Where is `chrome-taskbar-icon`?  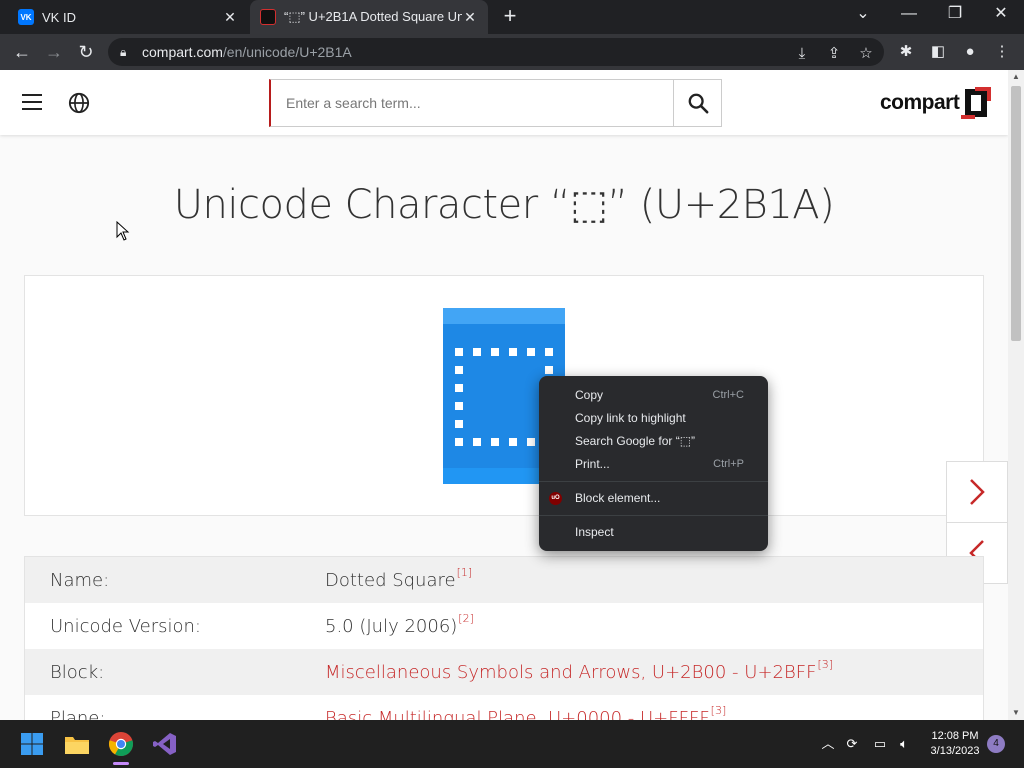
chrome-taskbar-icon is located at coordinates (121, 746).